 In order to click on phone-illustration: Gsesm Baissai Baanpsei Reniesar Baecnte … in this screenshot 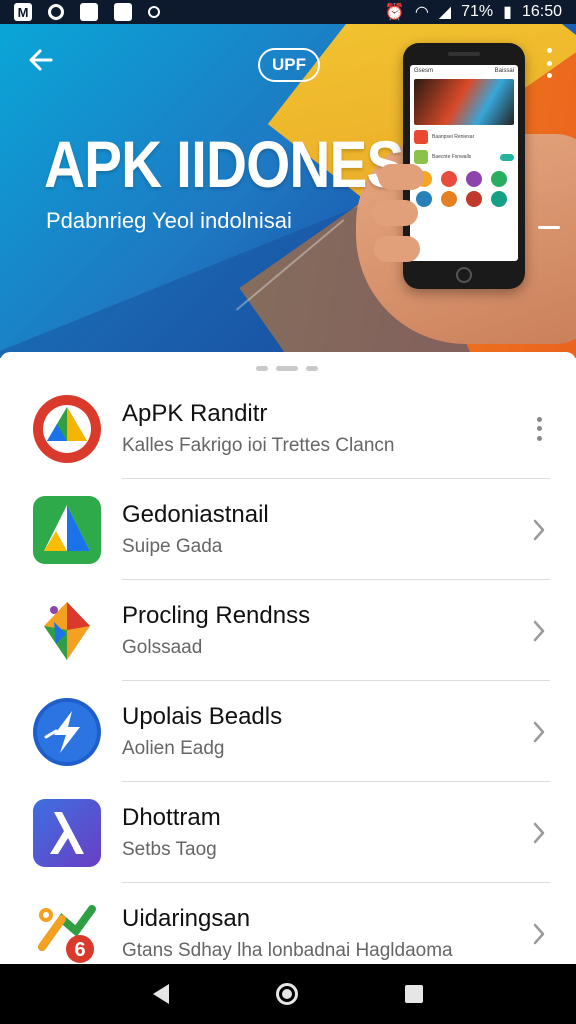, I will do `click(464, 166)`.